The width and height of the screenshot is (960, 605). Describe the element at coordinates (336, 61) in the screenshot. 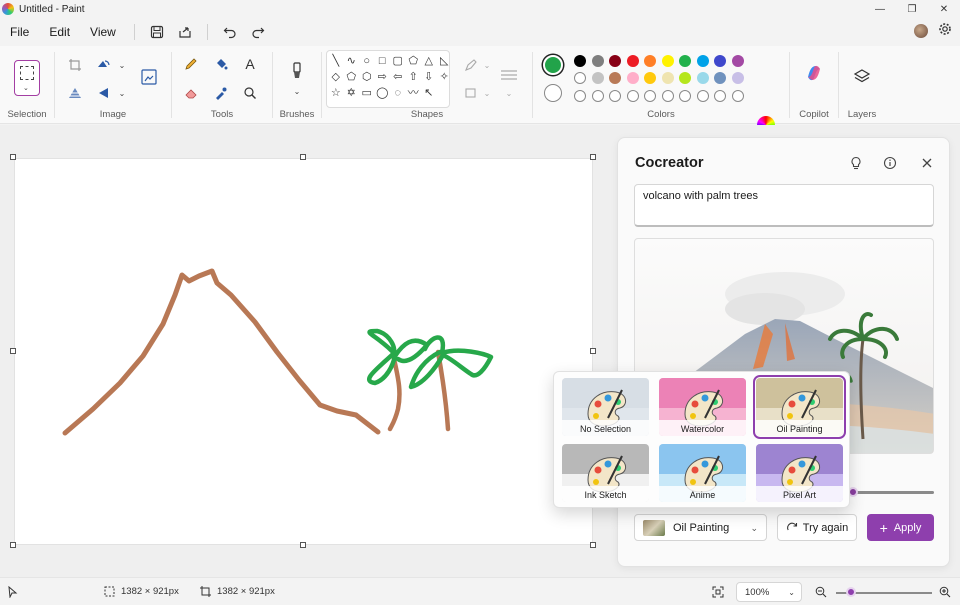

I see `shape-line: ╲` at that location.